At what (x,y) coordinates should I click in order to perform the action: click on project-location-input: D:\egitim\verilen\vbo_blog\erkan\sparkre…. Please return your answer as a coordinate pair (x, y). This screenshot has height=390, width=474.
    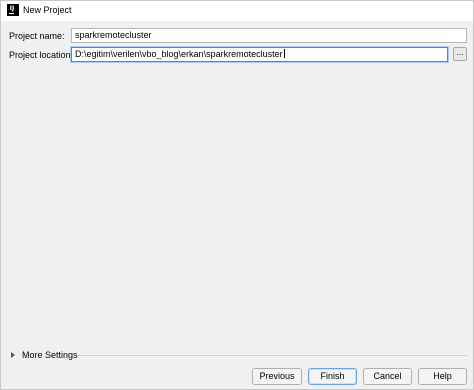
    Looking at the image, I should click on (259, 54).